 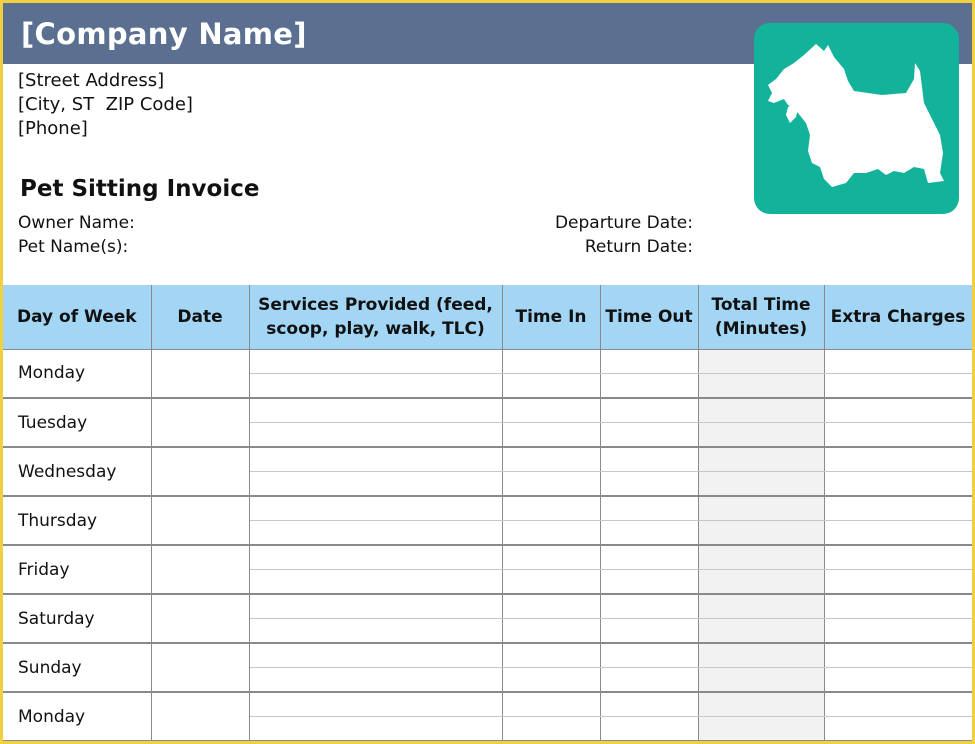 What do you see at coordinates (73, 247) in the screenshot?
I see `pet-names-label: Pet Name(s):` at bounding box center [73, 247].